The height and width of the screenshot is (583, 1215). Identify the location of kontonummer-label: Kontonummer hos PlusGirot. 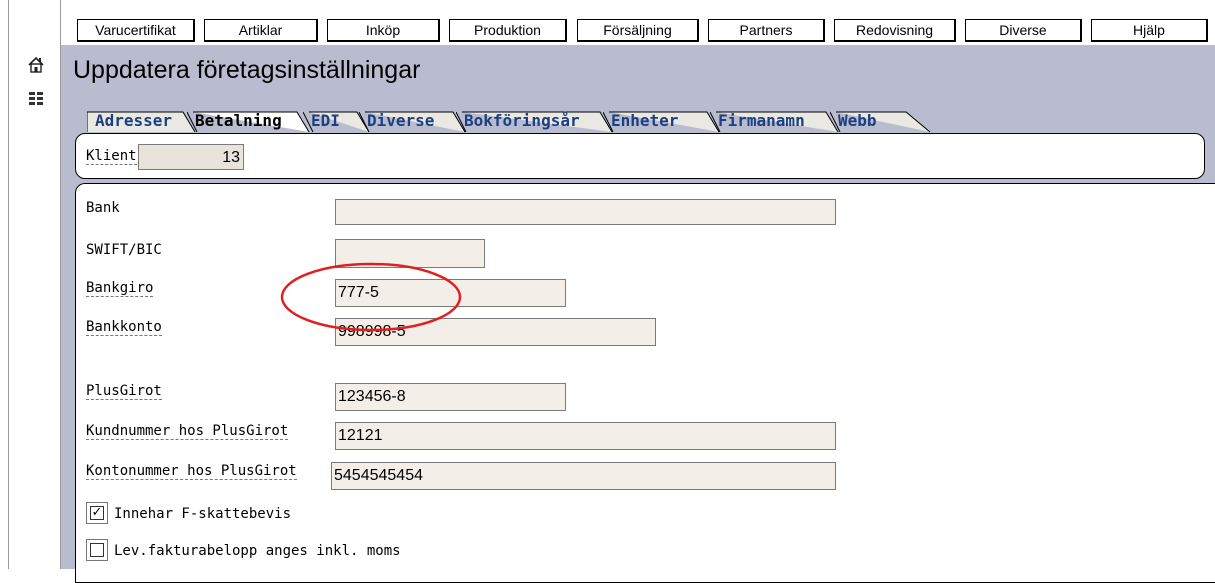
(191, 471).